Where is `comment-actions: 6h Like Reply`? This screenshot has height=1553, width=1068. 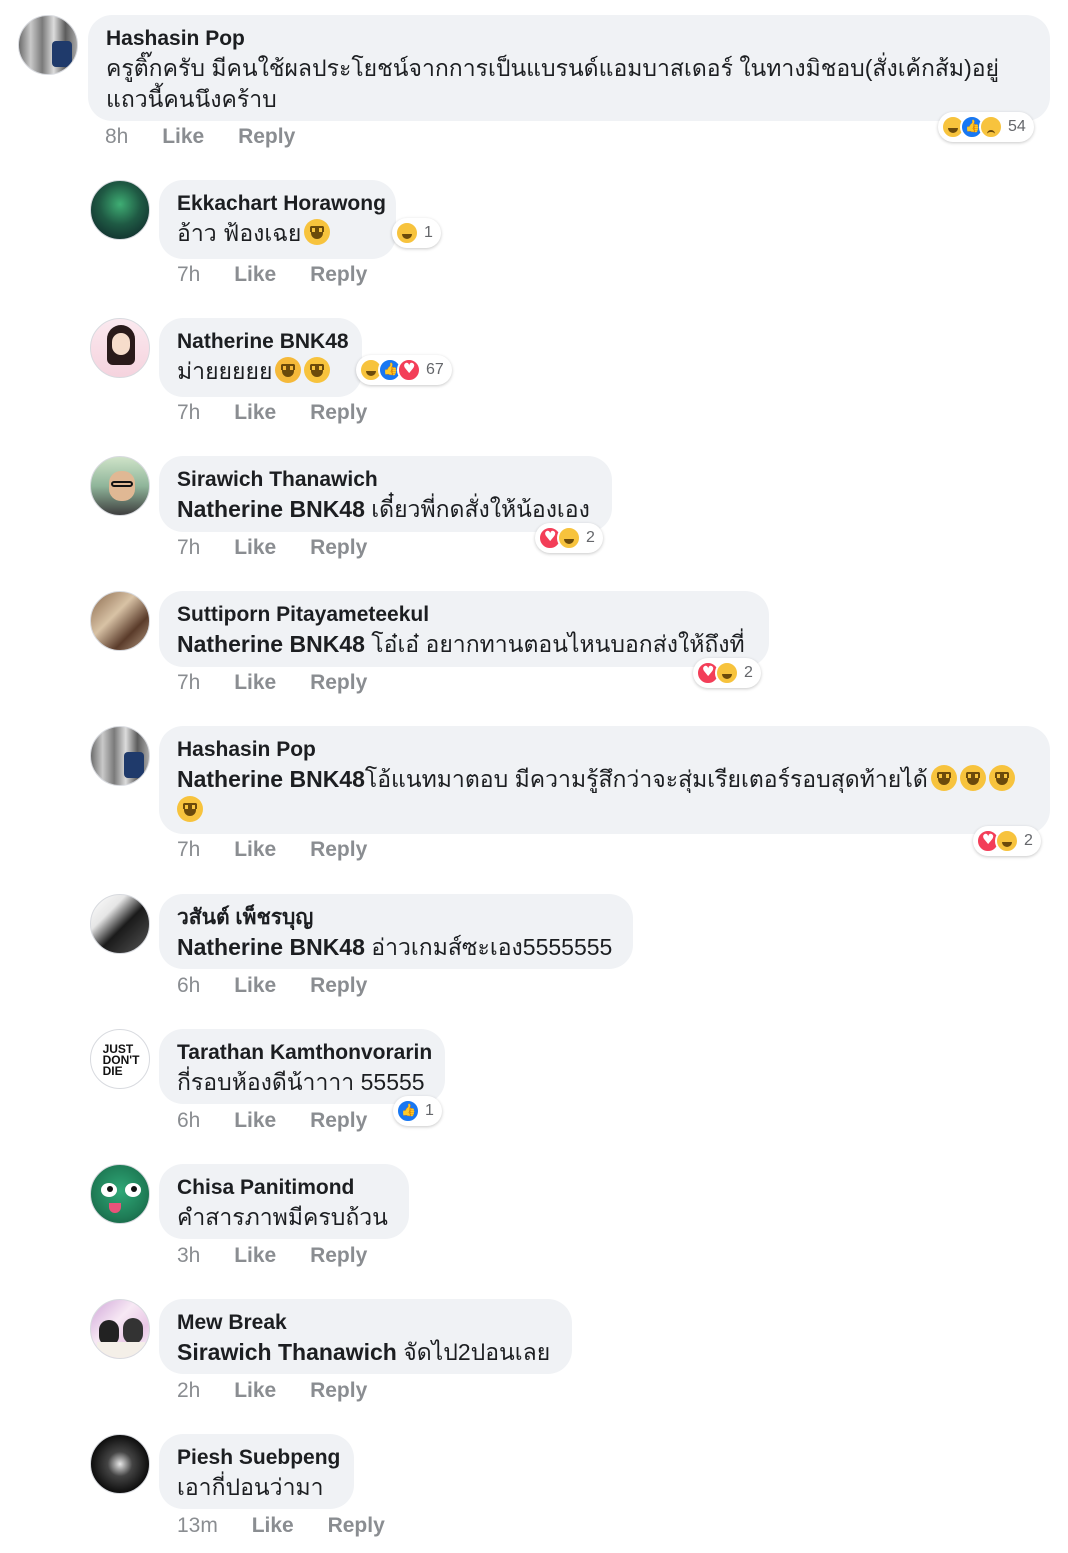 comment-actions: 6h Like Reply is located at coordinates (272, 986).